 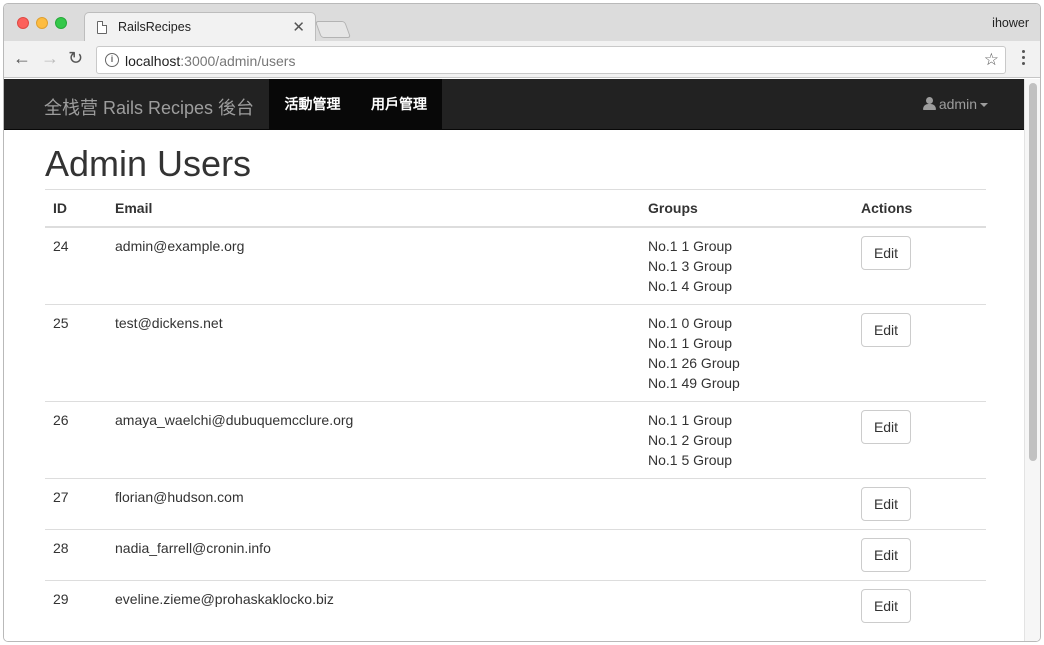 What do you see at coordinates (23, 23) in the screenshot?
I see `close-window-button` at bounding box center [23, 23].